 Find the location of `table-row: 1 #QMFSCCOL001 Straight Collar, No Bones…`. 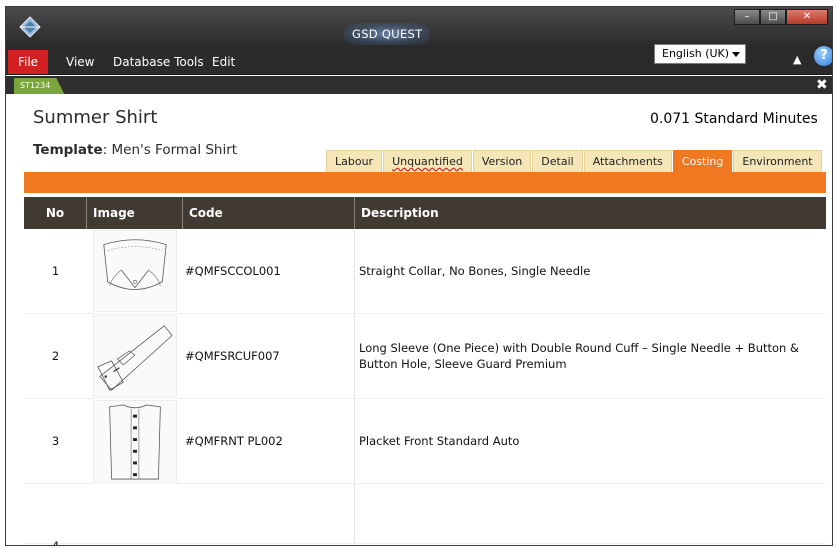

table-row: 1 #QMFSCCOL001 Straight Collar, No Bones… is located at coordinates (425, 271).